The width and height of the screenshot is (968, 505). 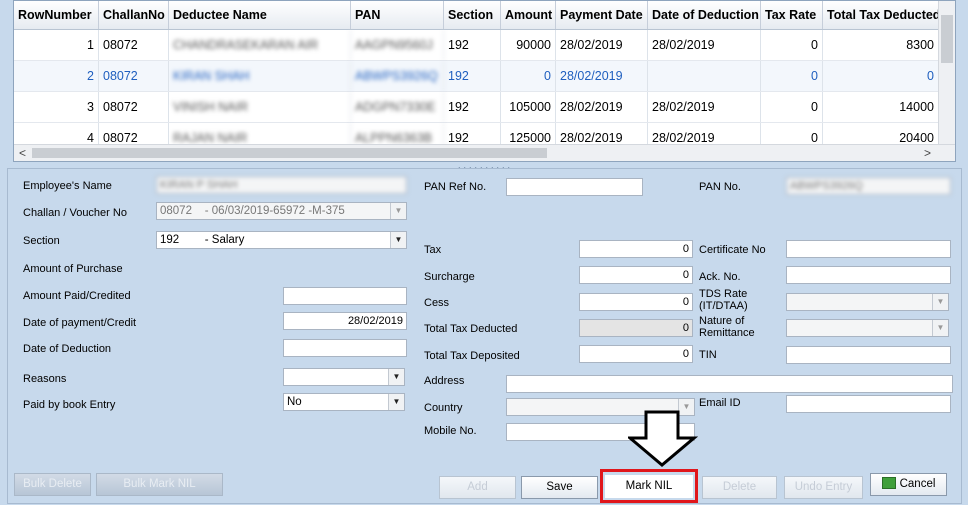 I want to click on employee-name-label: Employee's Name, so click(x=67, y=186).